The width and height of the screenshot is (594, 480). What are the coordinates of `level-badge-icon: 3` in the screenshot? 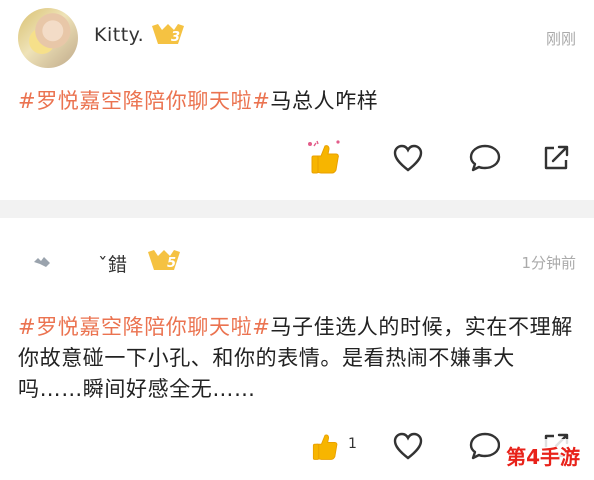 It's located at (168, 34).